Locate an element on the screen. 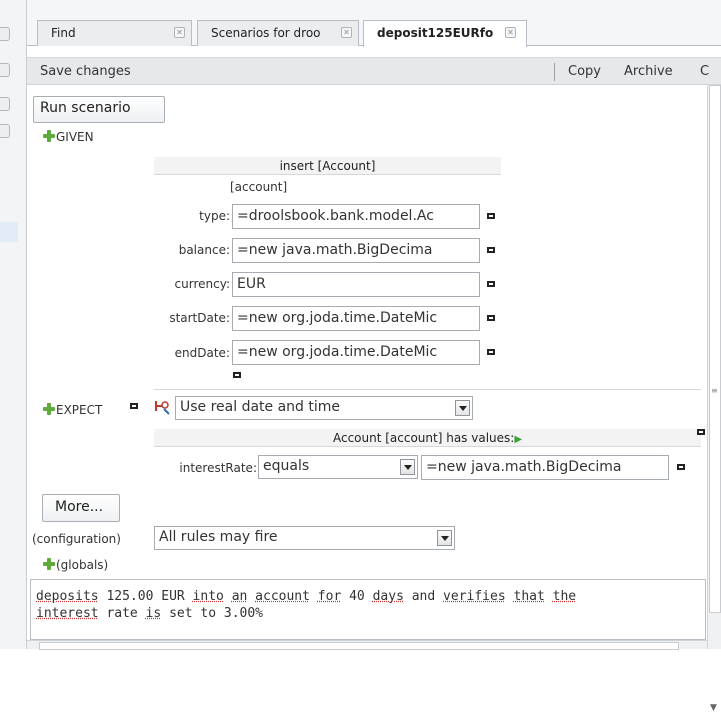  field-label-type: type: is located at coordinates (214, 216).